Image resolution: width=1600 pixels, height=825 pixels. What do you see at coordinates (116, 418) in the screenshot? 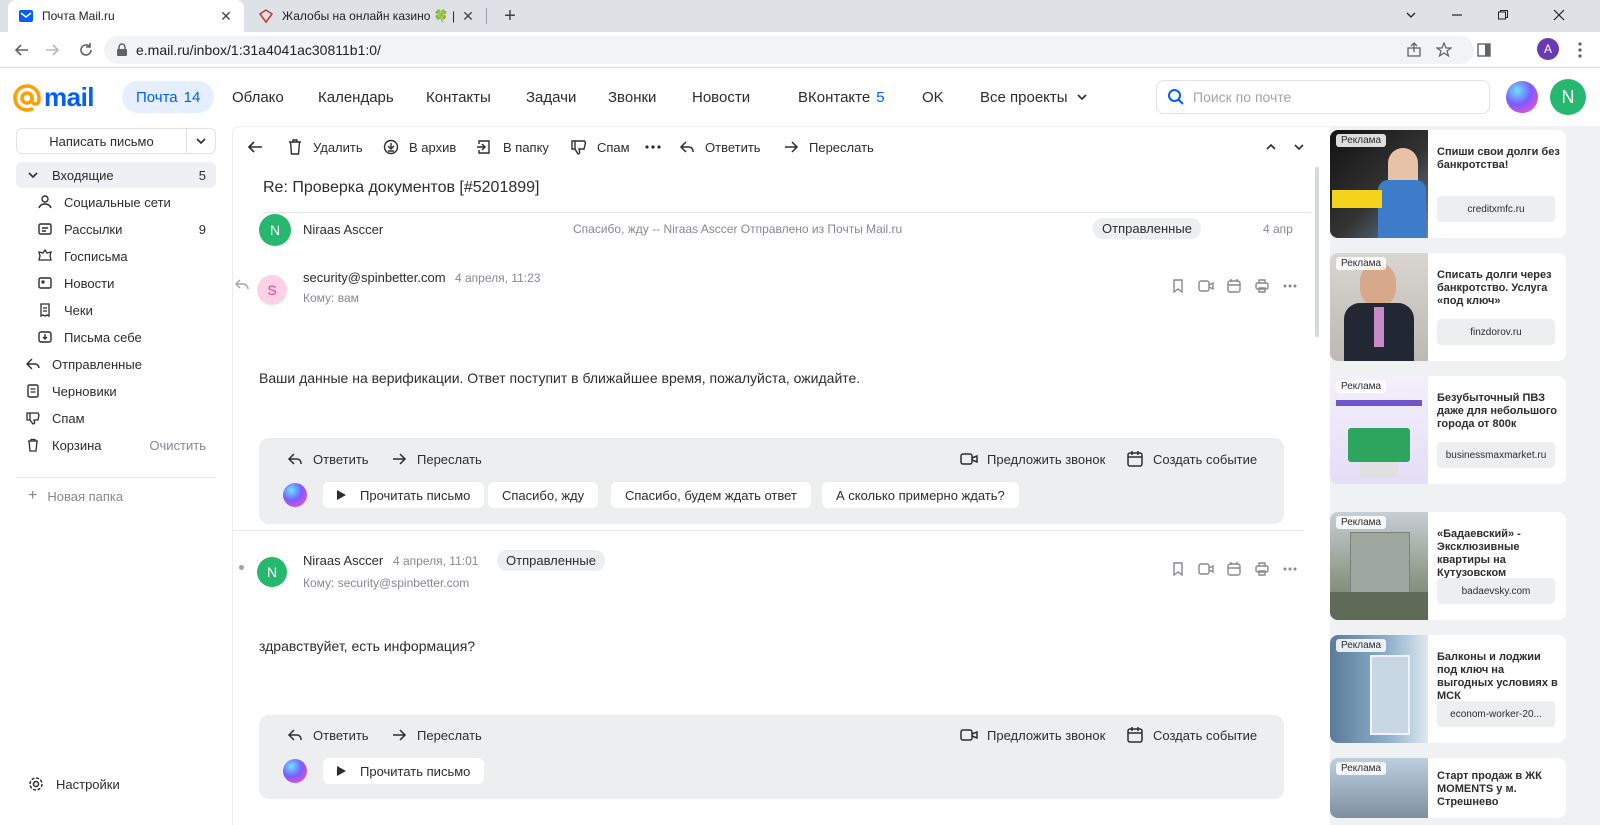
I see `folder-spam: Спам` at bounding box center [116, 418].